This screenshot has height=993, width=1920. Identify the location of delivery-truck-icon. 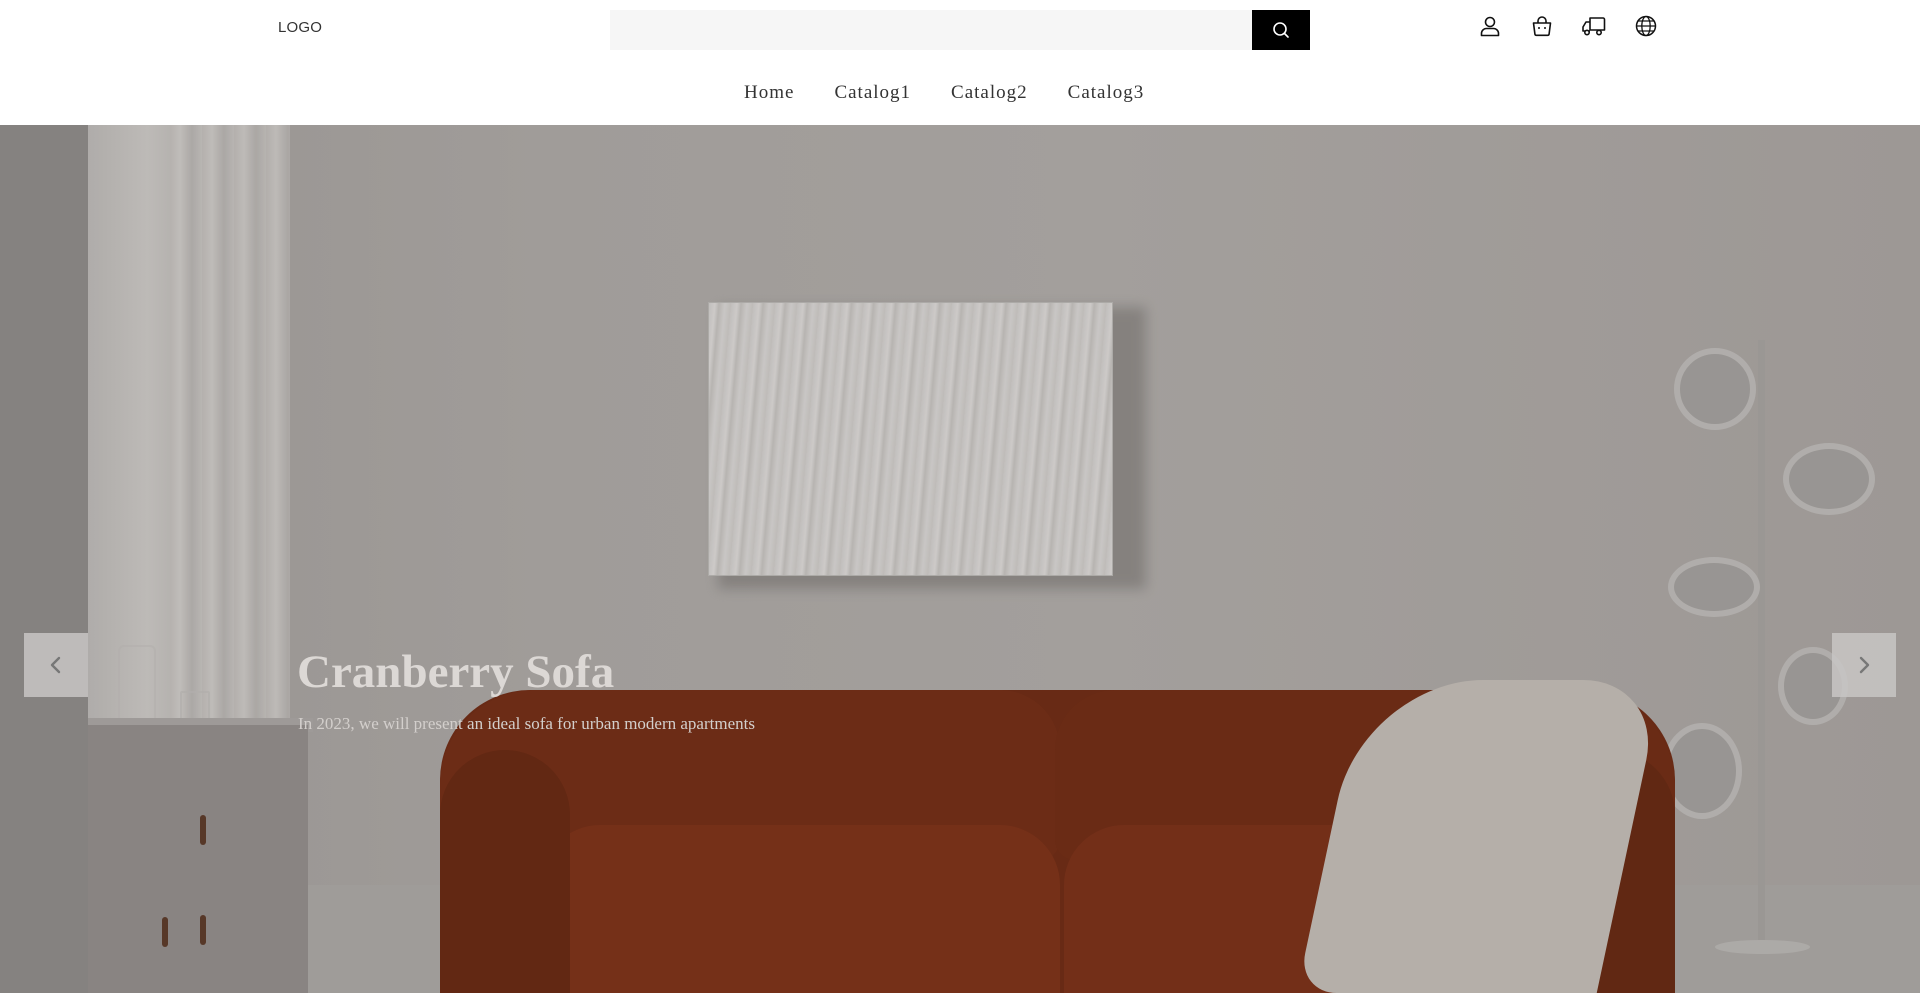
(1594, 26).